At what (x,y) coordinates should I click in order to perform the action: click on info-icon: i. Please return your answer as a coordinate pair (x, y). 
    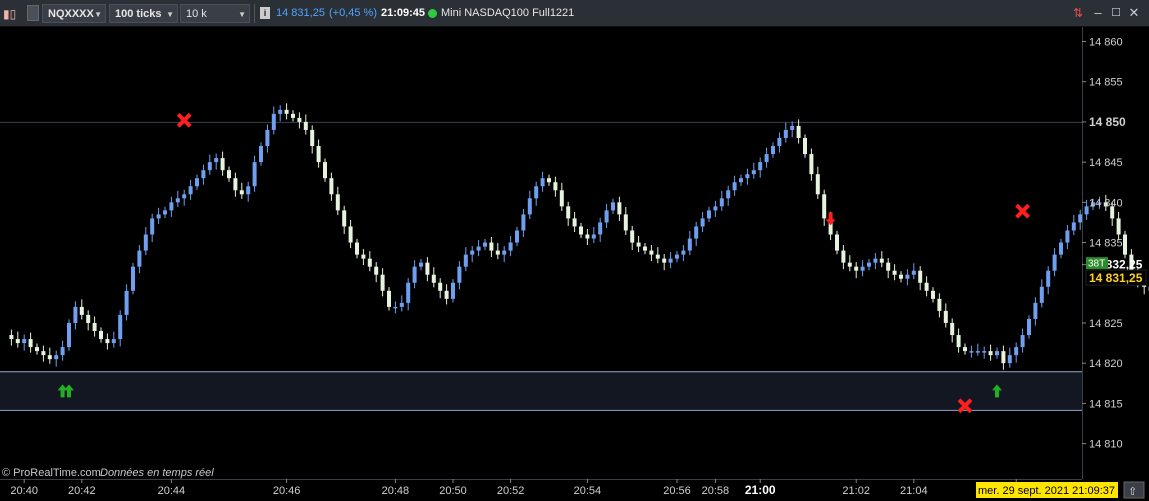
    Looking at the image, I should click on (265, 13).